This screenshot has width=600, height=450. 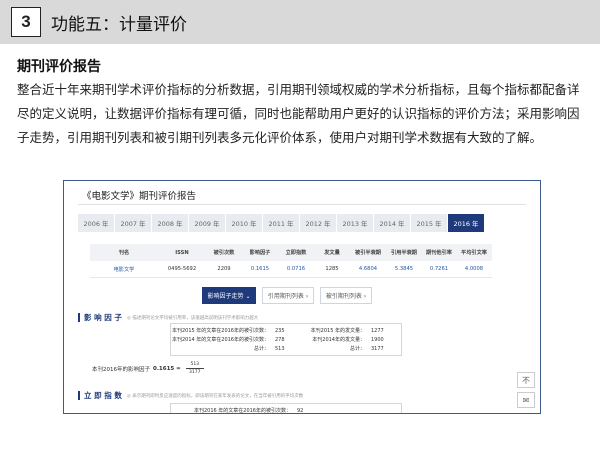 What do you see at coordinates (300, 410) in the screenshot?
I see `calc-value: 92` at bounding box center [300, 410].